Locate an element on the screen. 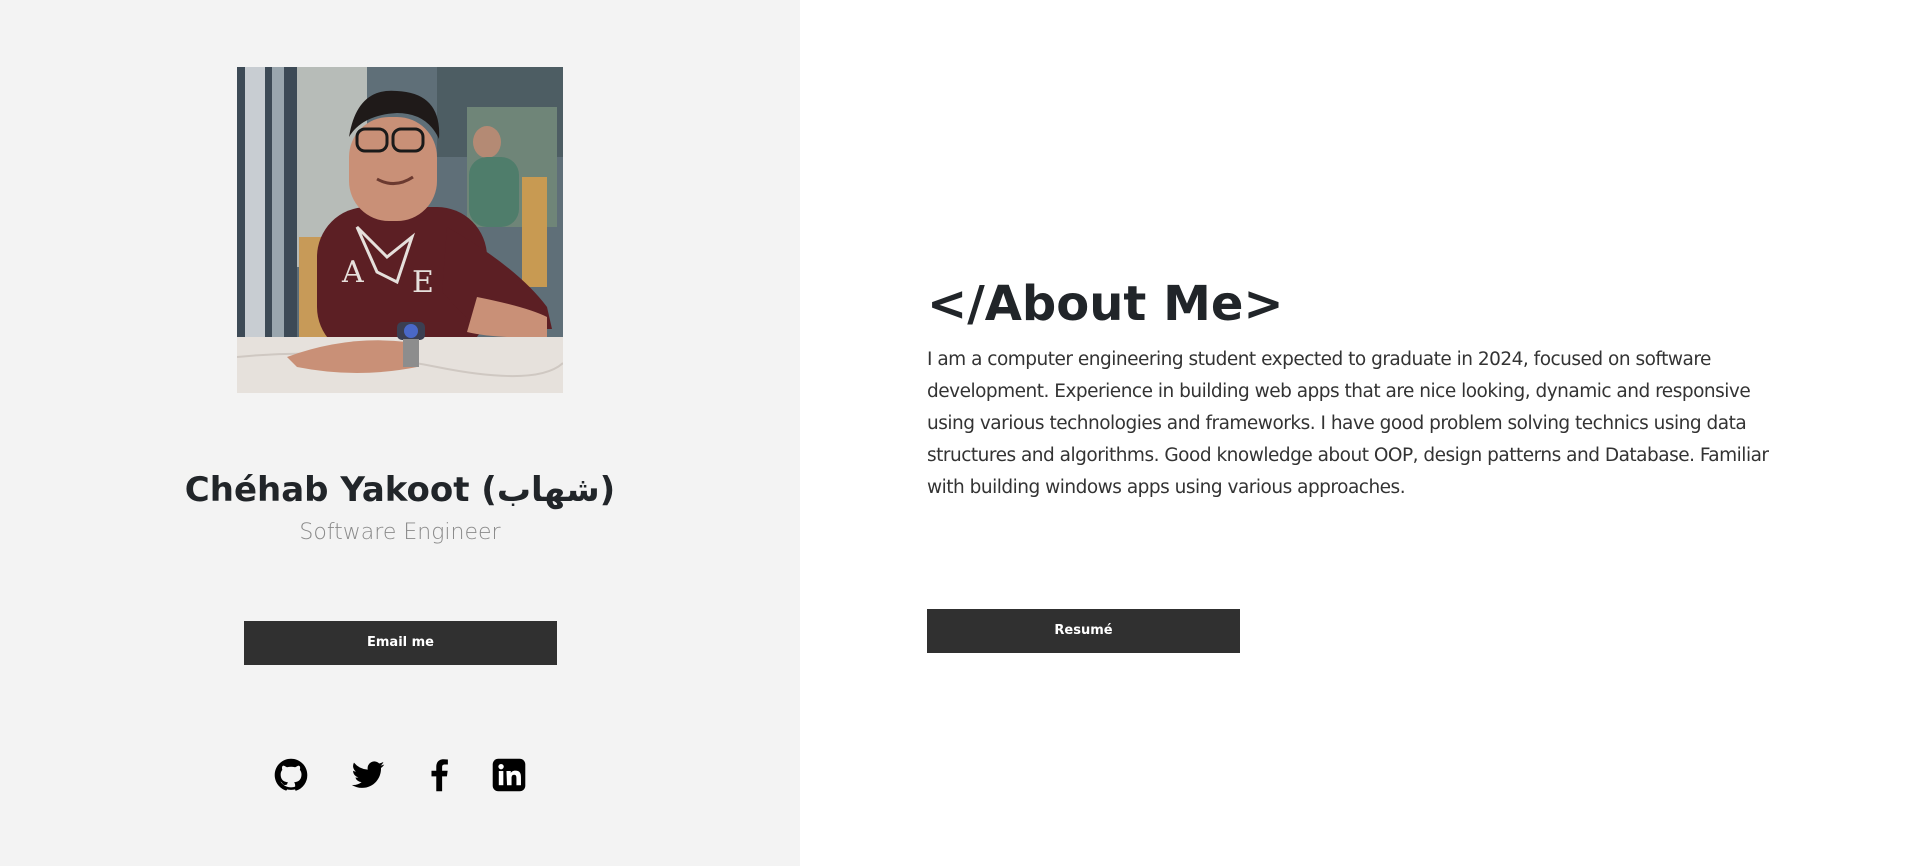 The width and height of the screenshot is (1920, 866). twitter-icon is located at coordinates (368, 774).